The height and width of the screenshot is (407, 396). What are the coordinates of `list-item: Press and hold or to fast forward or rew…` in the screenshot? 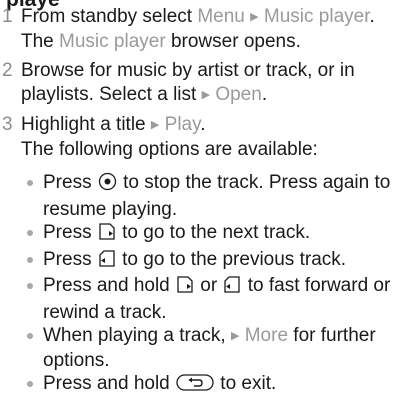 It's located at (208, 299).